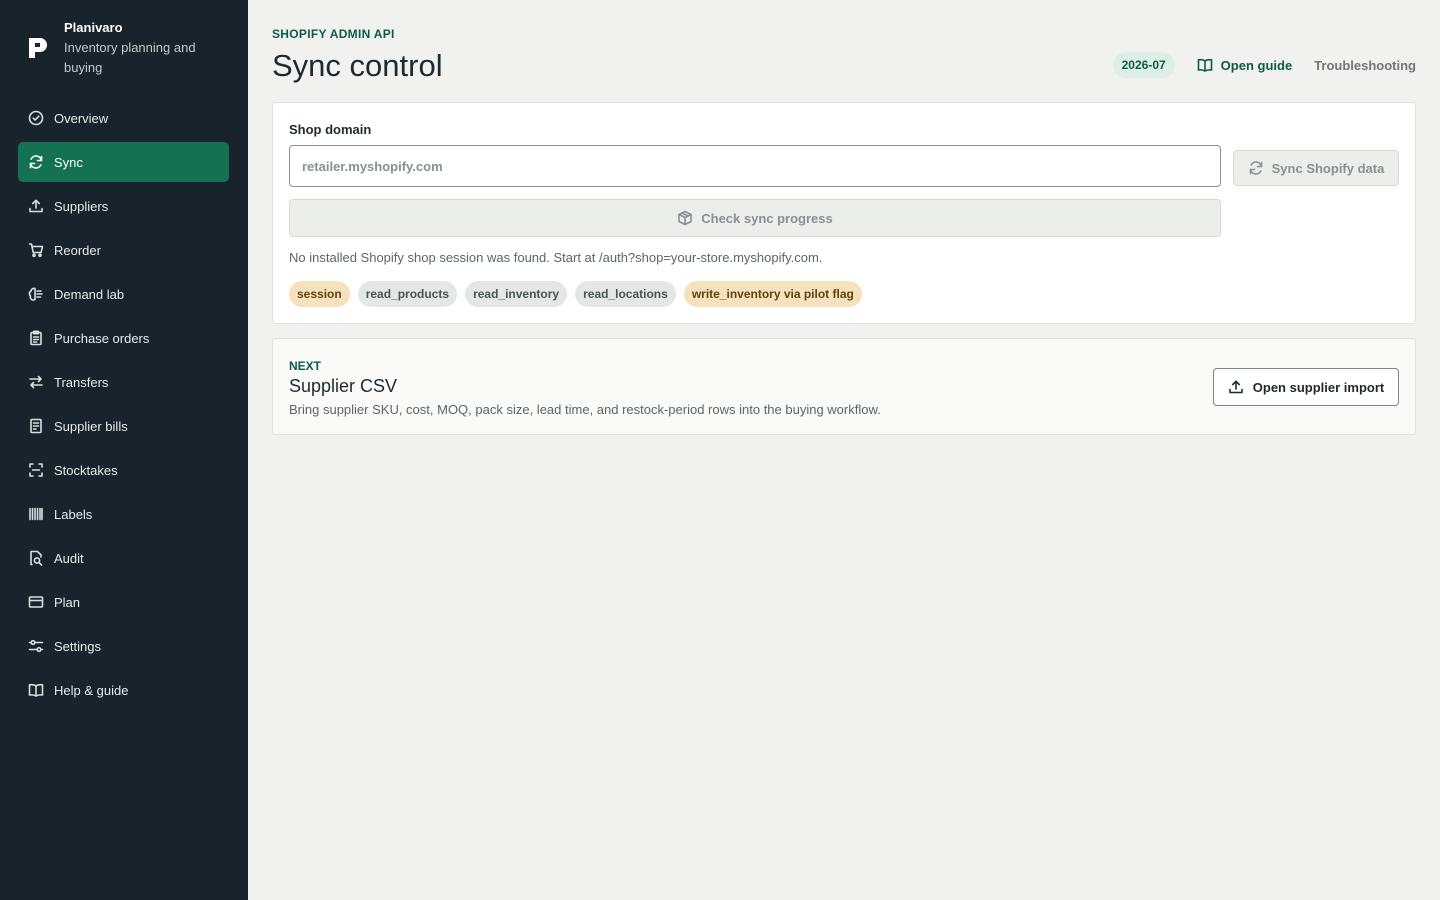 This screenshot has width=1440, height=900. Describe the element at coordinates (123, 514) in the screenshot. I see `sidebar-item-labels: Labels` at that location.